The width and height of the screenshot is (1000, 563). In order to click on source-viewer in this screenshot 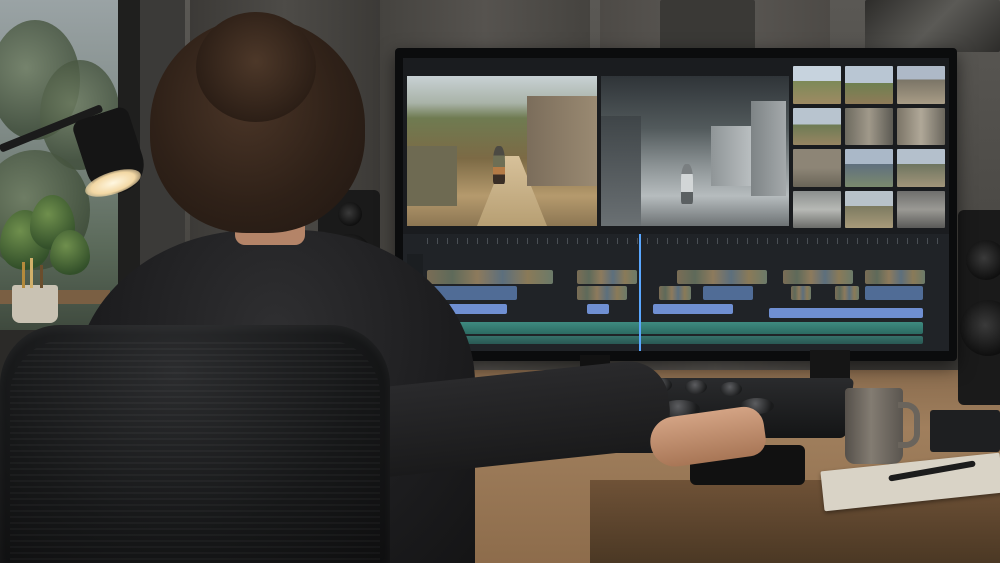, I will do `click(502, 151)`.